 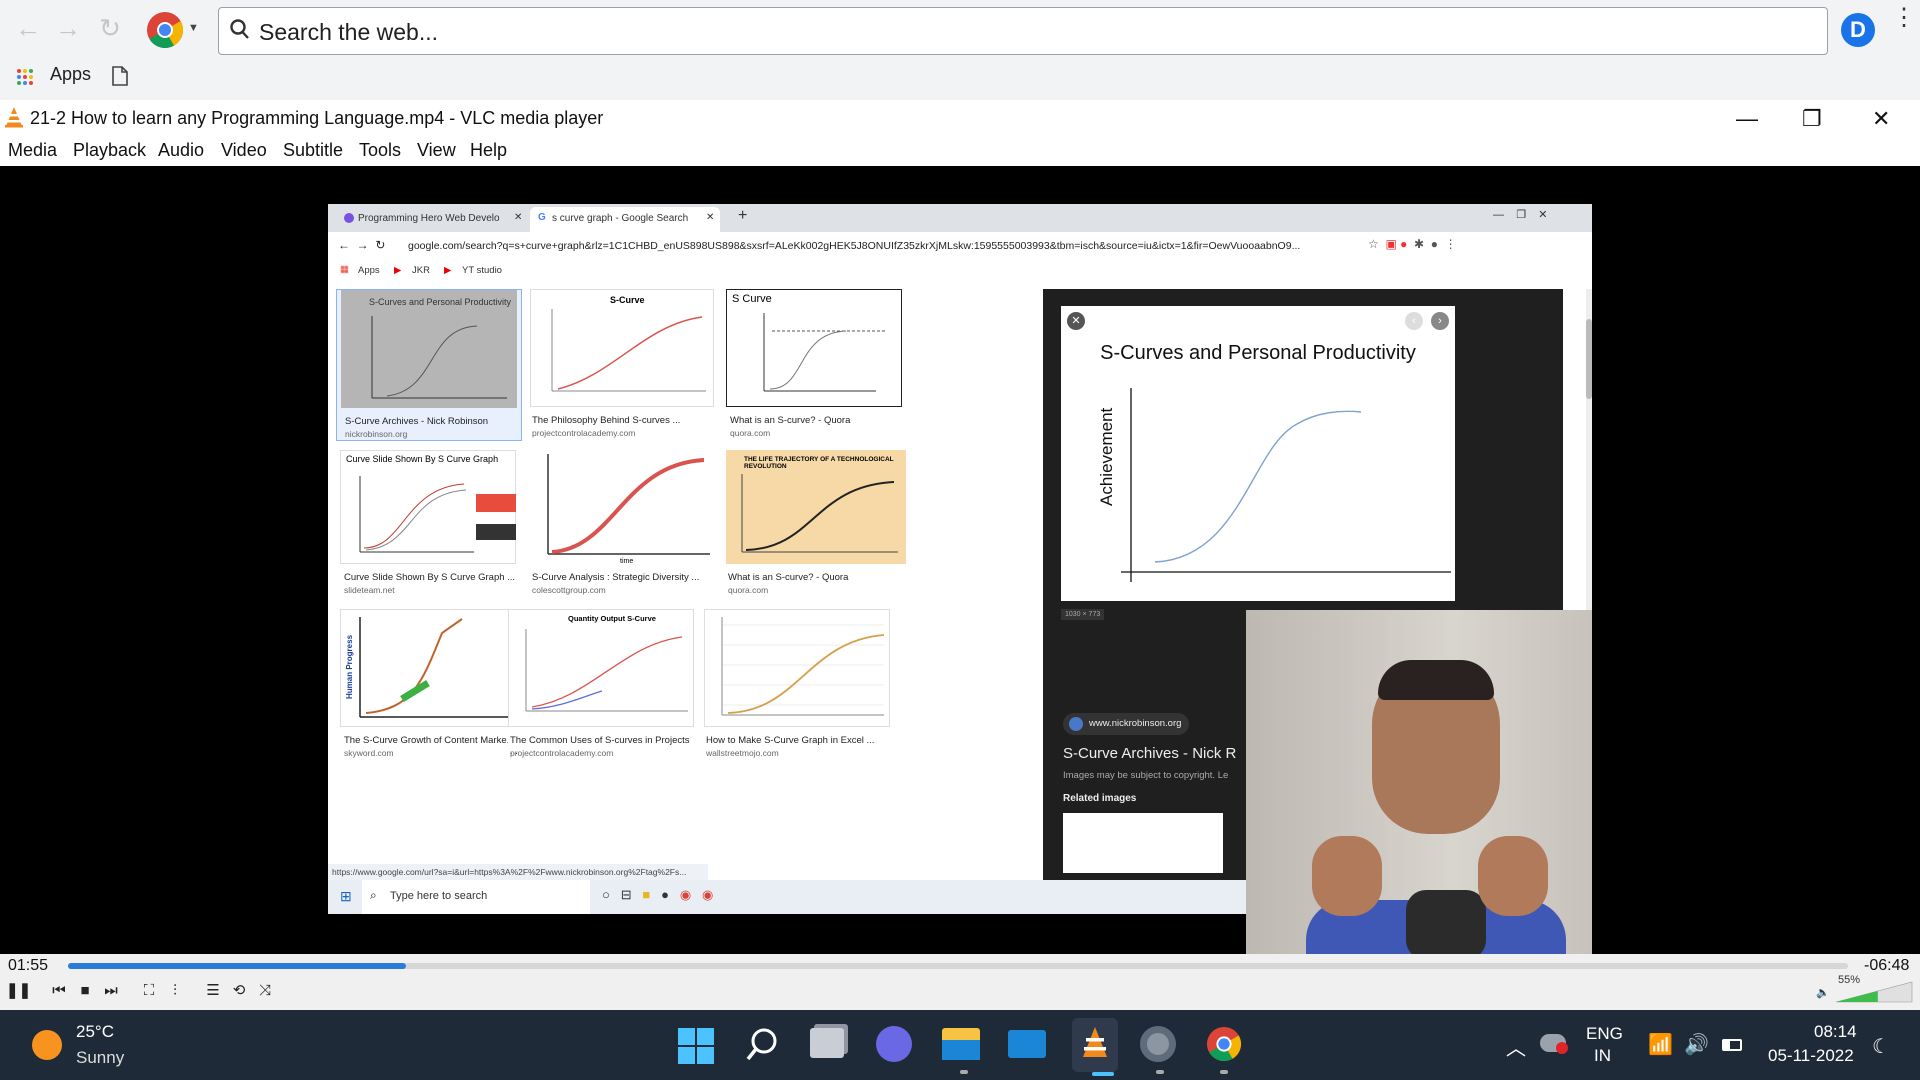 I want to click on focus-moon-icon: ☾, so click(x=1881, y=1046).